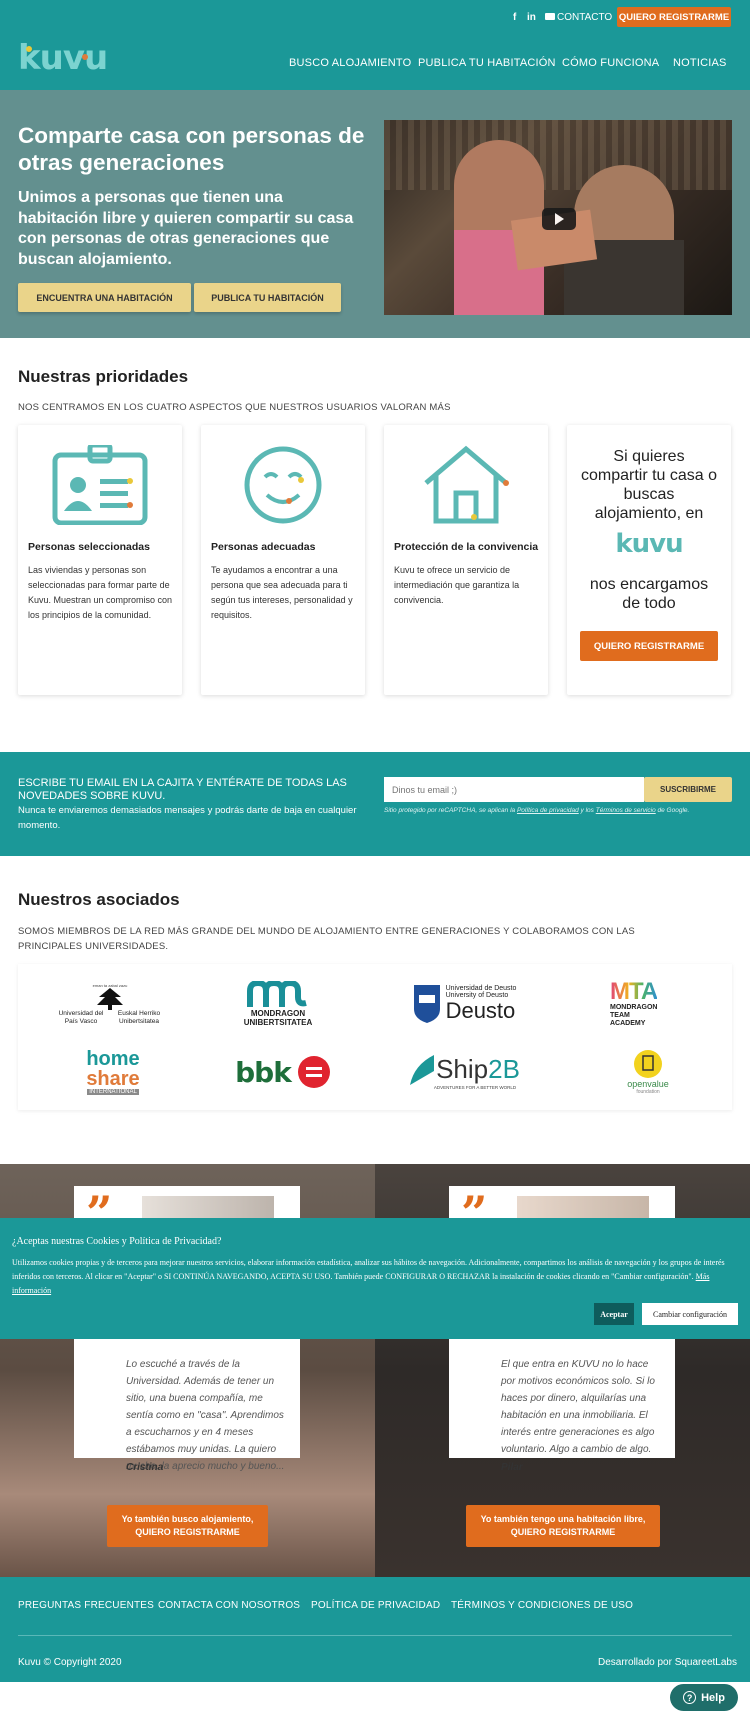  Describe the element at coordinates (690, 1697) in the screenshot. I see `help-icon: ?` at that location.